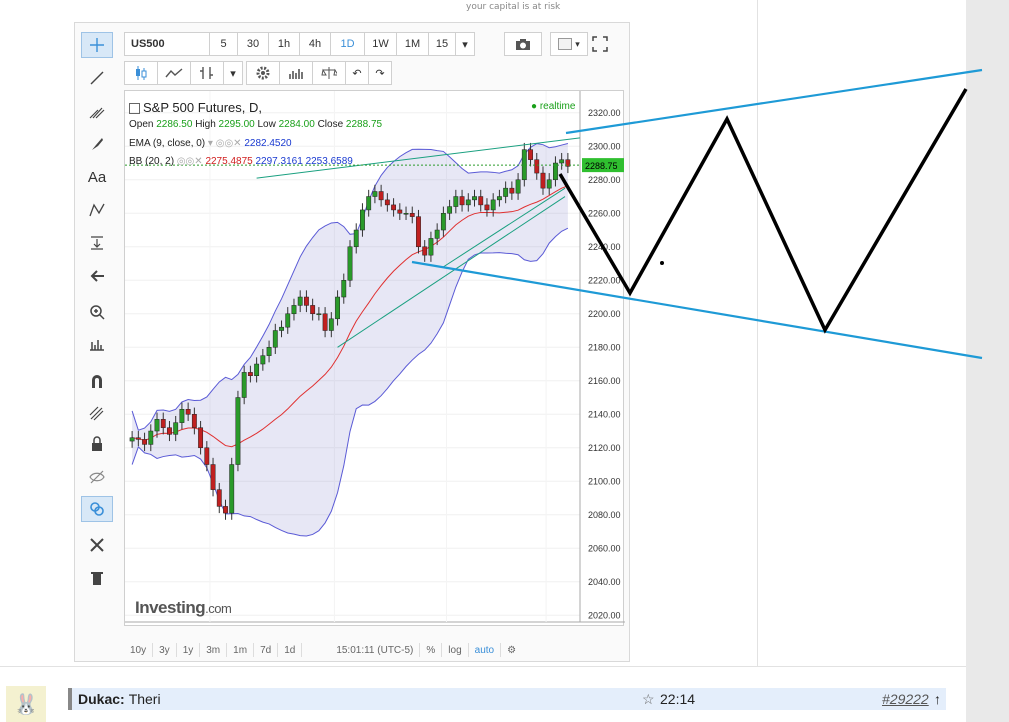 This screenshot has height=722, width=1009. What do you see at coordinates (905, 699) in the screenshot?
I see `comment-link: #29222` at bounding box center [905, 699].